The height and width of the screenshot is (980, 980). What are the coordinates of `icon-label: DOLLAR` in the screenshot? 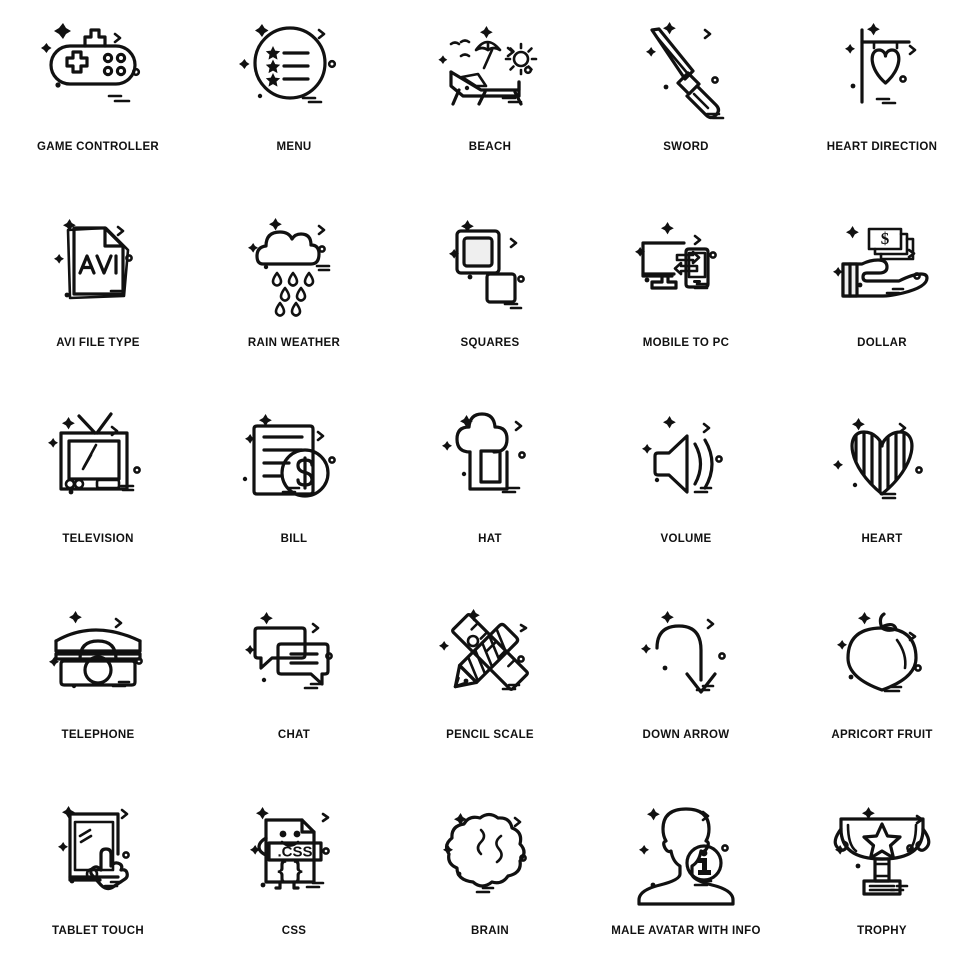 It's located at (882, 343).